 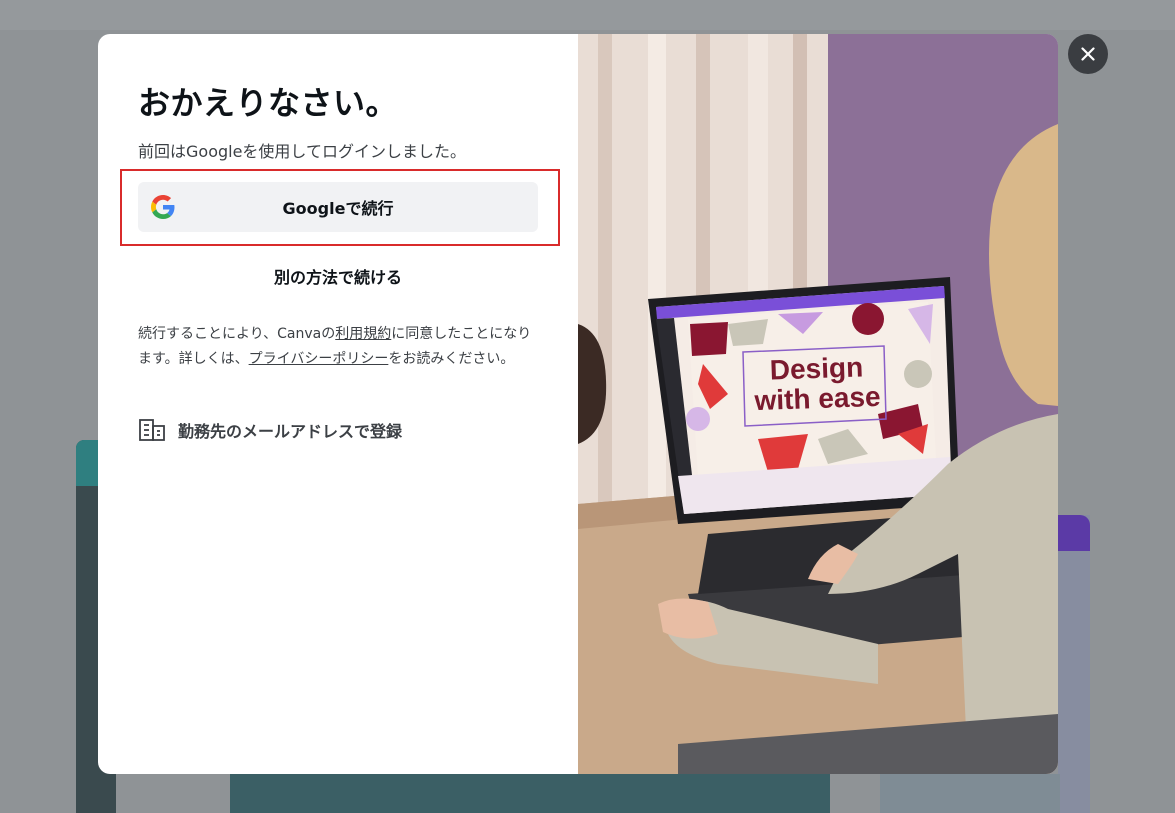 What do you see at coordinates (290, 431) in the screenshot?
I see `work-email-signup-label: 勤務先のメールアドレスで登録` at bounding box center [290, 431].